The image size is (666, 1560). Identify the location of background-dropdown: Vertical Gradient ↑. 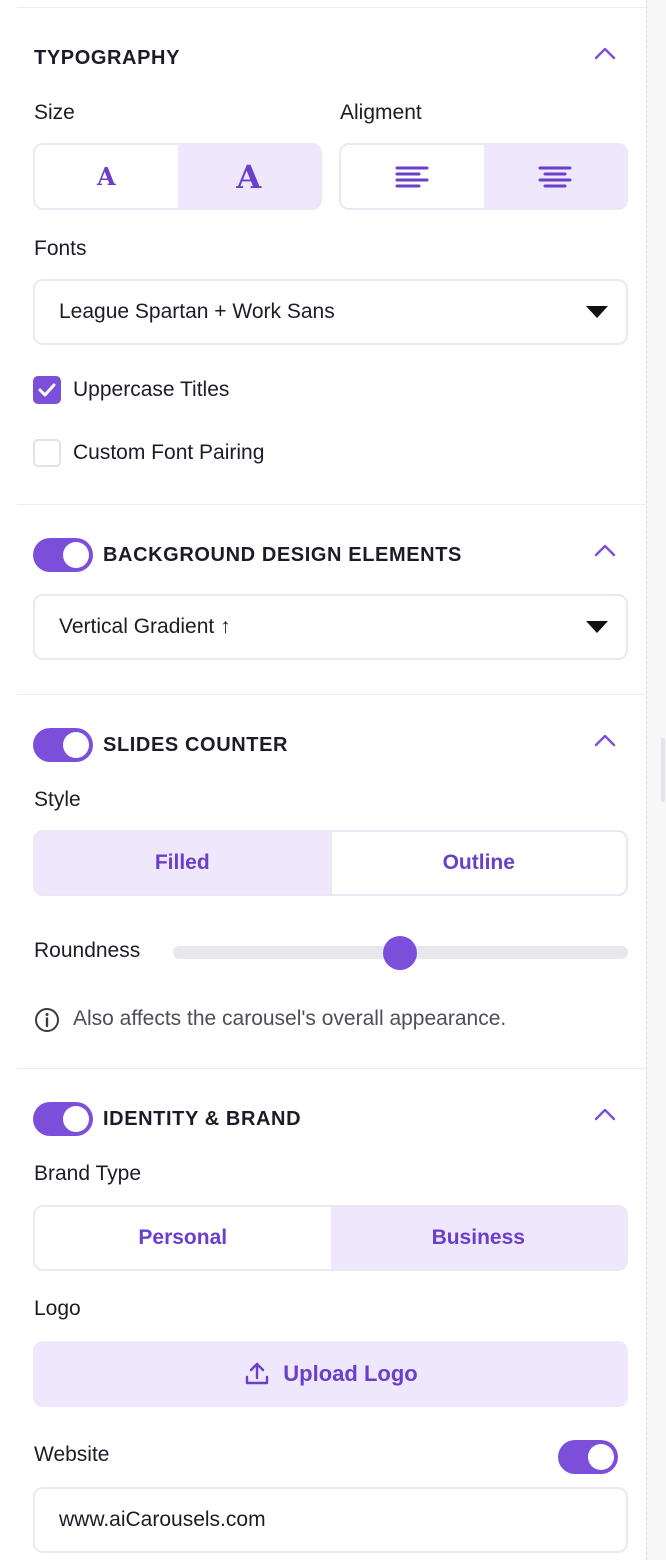
(330, 627).